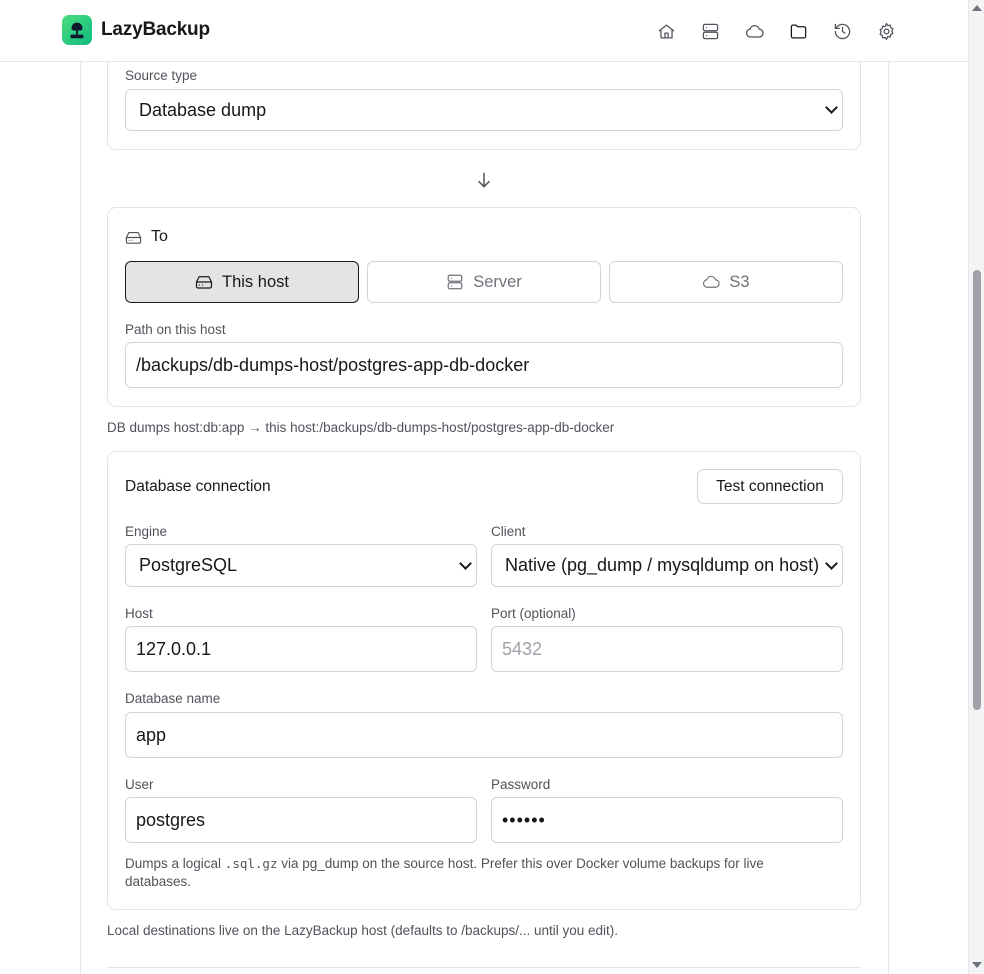  Describe the element at coordinates (977, 965) in the screenshot. I see `scroll-down-icon` at that location.